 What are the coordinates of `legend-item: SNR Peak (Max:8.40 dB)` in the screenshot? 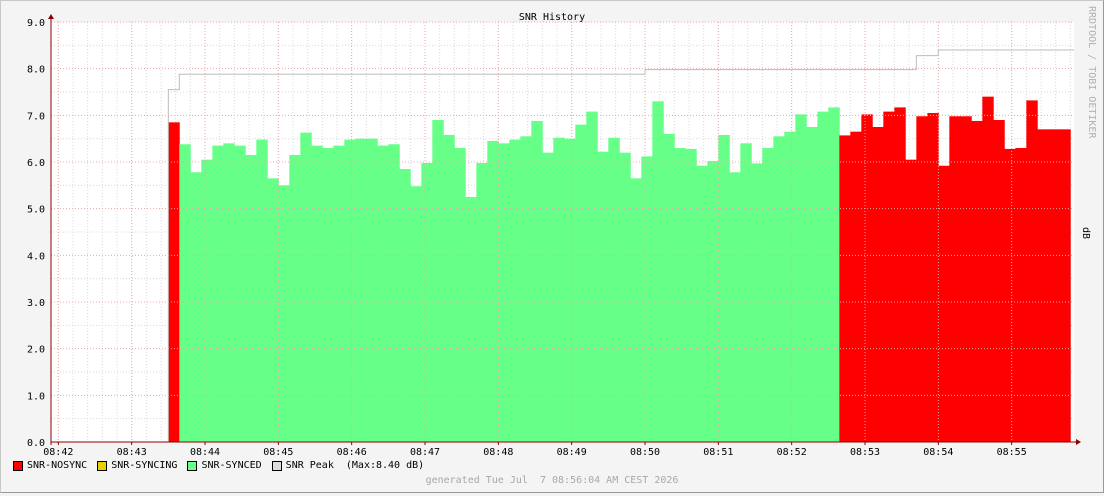 It's located at (348, 465).